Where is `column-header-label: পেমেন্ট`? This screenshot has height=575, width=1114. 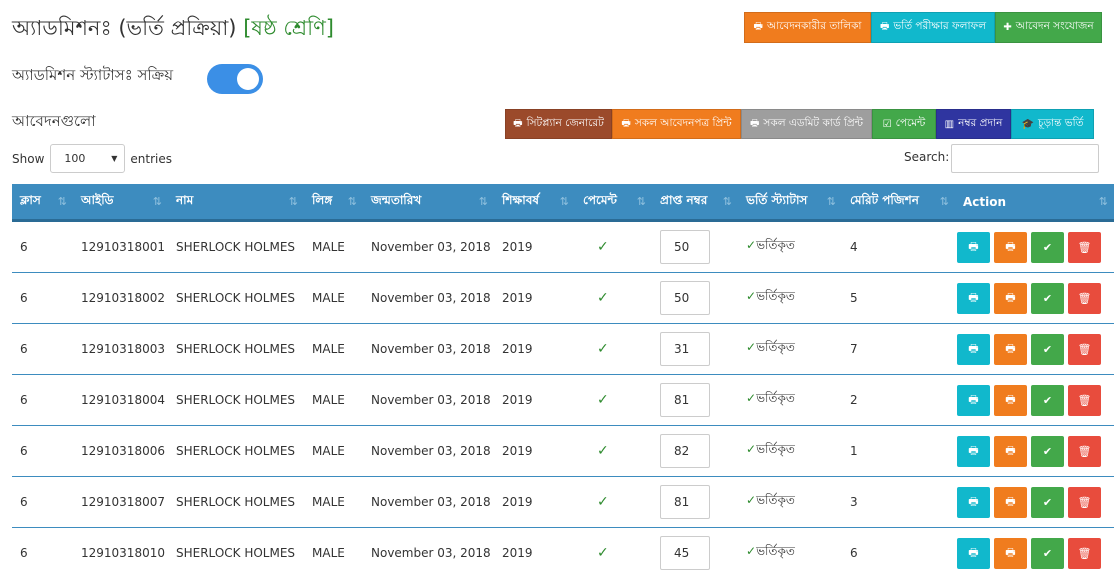
column-header-label: পেমেন্ট is located at coordinates (600, 199).